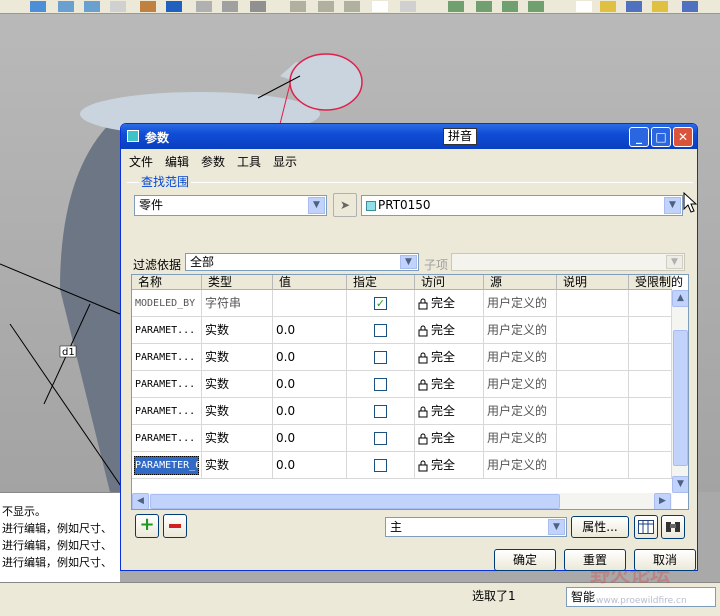  Describe the element at coordinates (639, 137) in the screenshot. I see `minimize-button: _` at that location.